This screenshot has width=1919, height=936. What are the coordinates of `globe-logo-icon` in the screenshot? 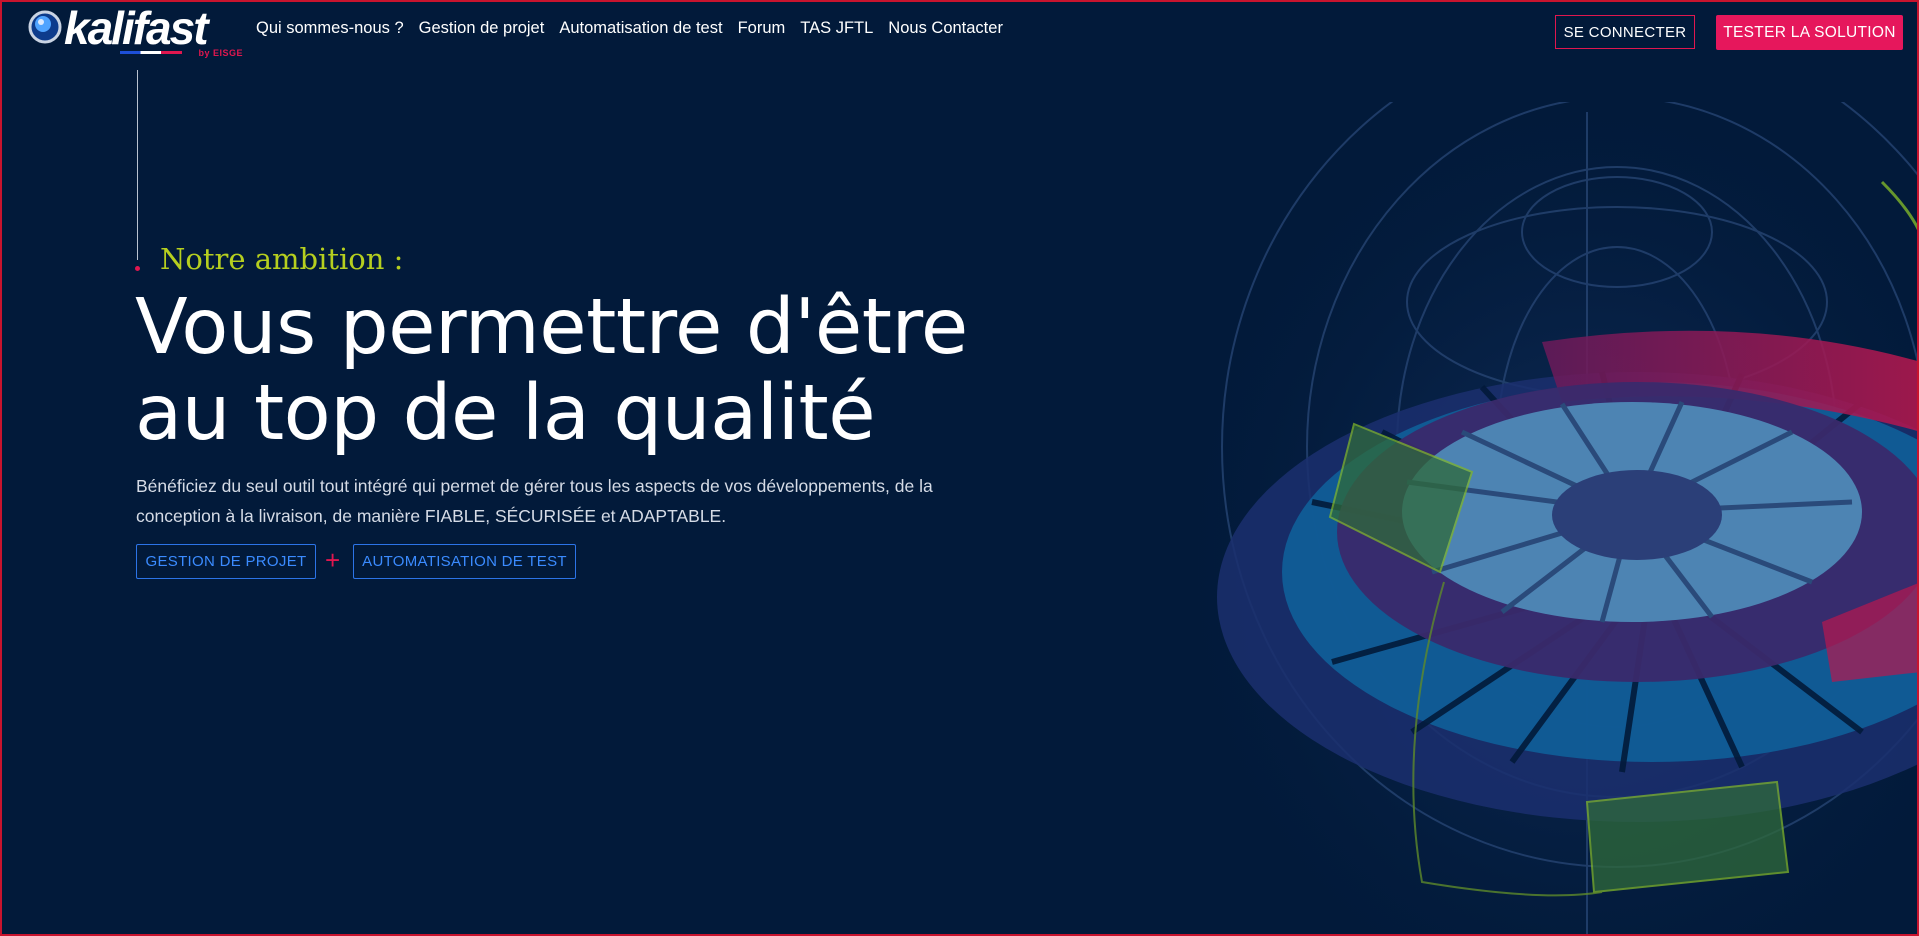 It's located at (45, 27).